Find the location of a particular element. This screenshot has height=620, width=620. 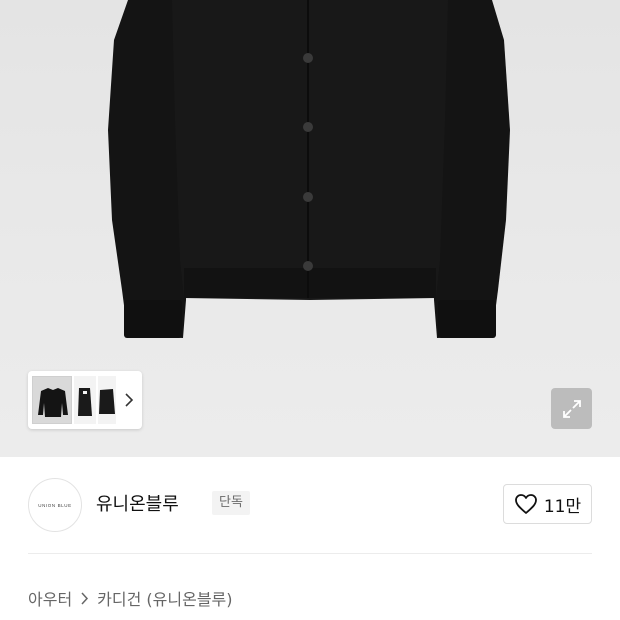

cardigan-back-thumbnail-icon is located at coordinates (107, 401).